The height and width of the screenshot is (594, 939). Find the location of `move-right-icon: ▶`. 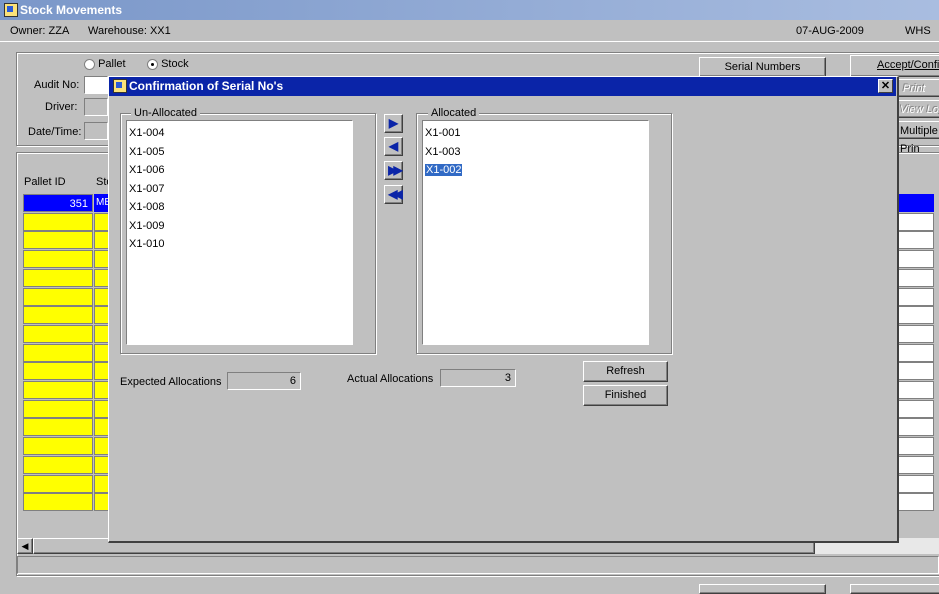

move-right-icon: ▶ is located at coordinates (393, 123).